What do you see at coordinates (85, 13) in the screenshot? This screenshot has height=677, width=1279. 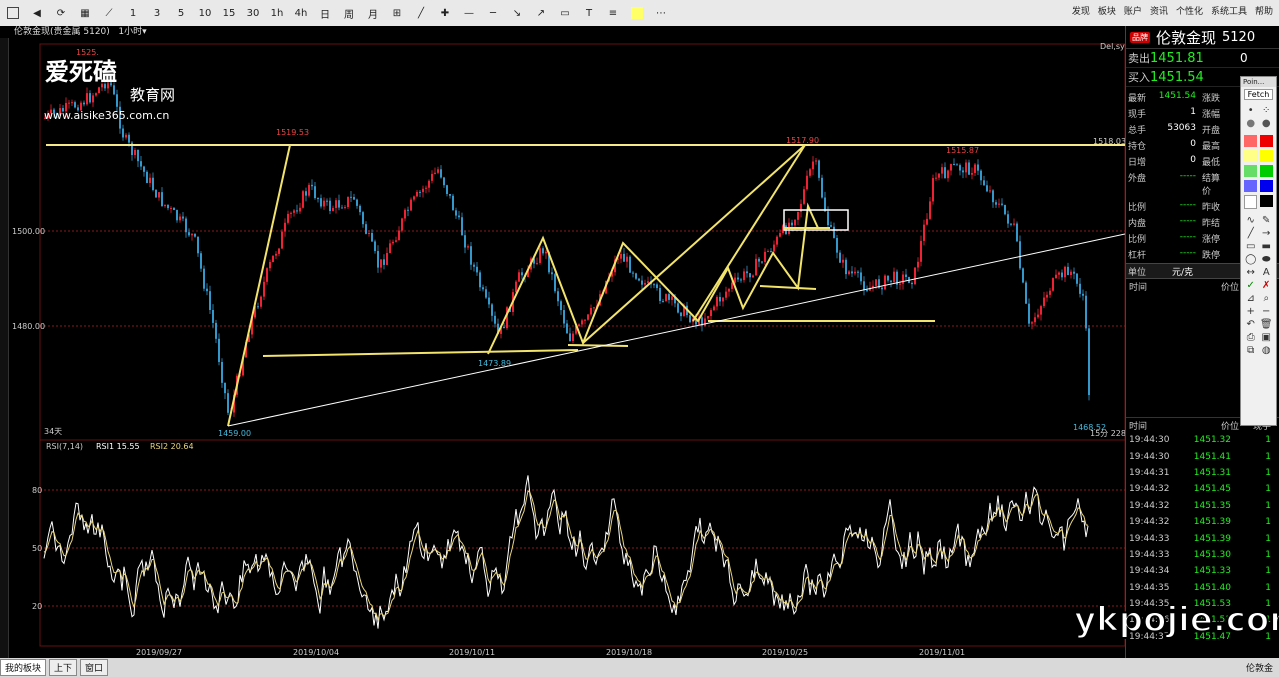 I see `chart-type-icon: ▦` at bounding box center [85, 13].